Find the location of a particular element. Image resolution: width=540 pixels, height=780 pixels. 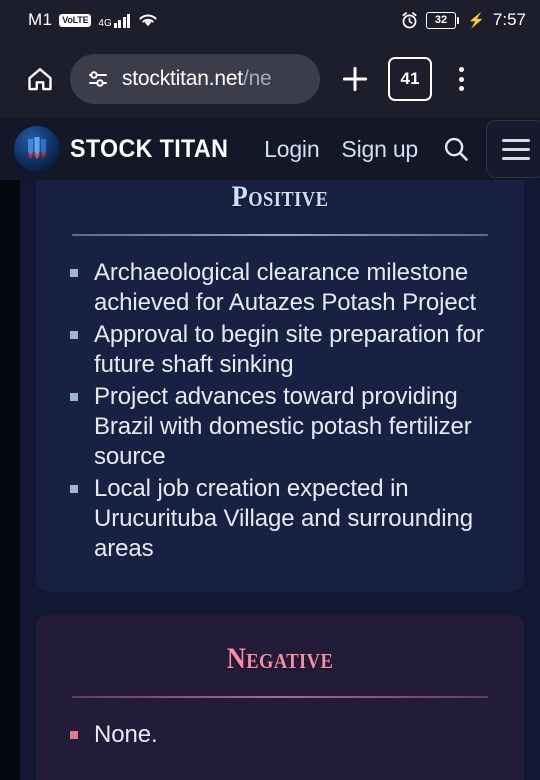

url-text: stocktitan.net/ne is located at coordinates (197, 79).